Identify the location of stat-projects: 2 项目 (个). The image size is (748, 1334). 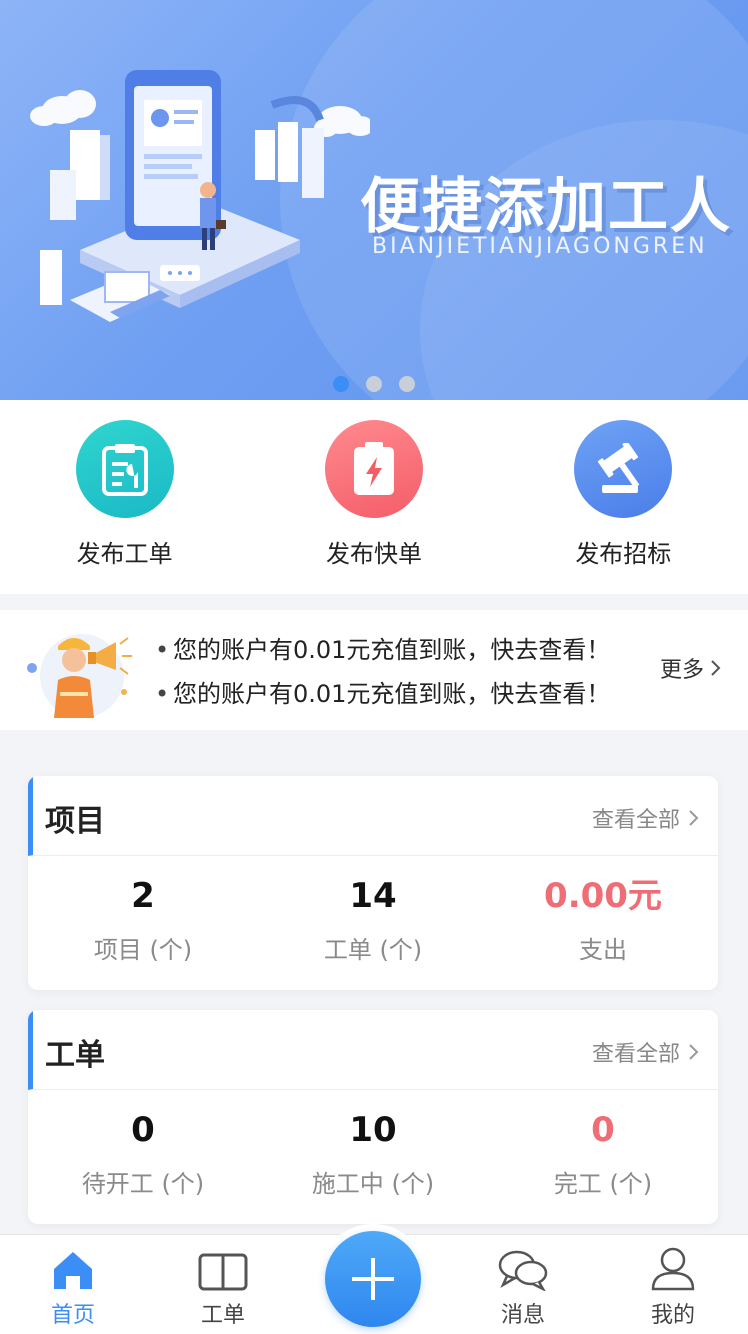
(143, 923).